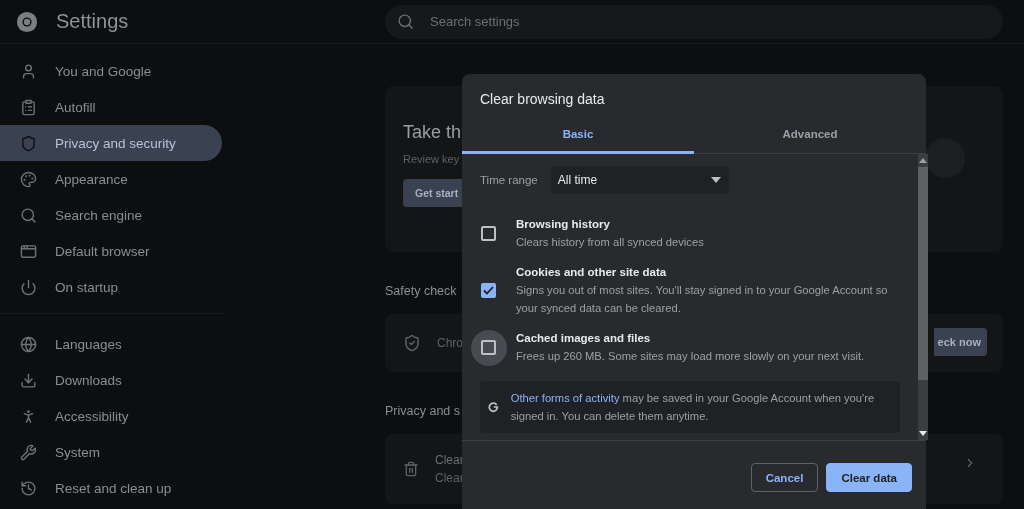 Image resolution: width=1024 pixels, height=509 pixels. I want to click on dialog-title: Clear browsing data, so click(542, 99).